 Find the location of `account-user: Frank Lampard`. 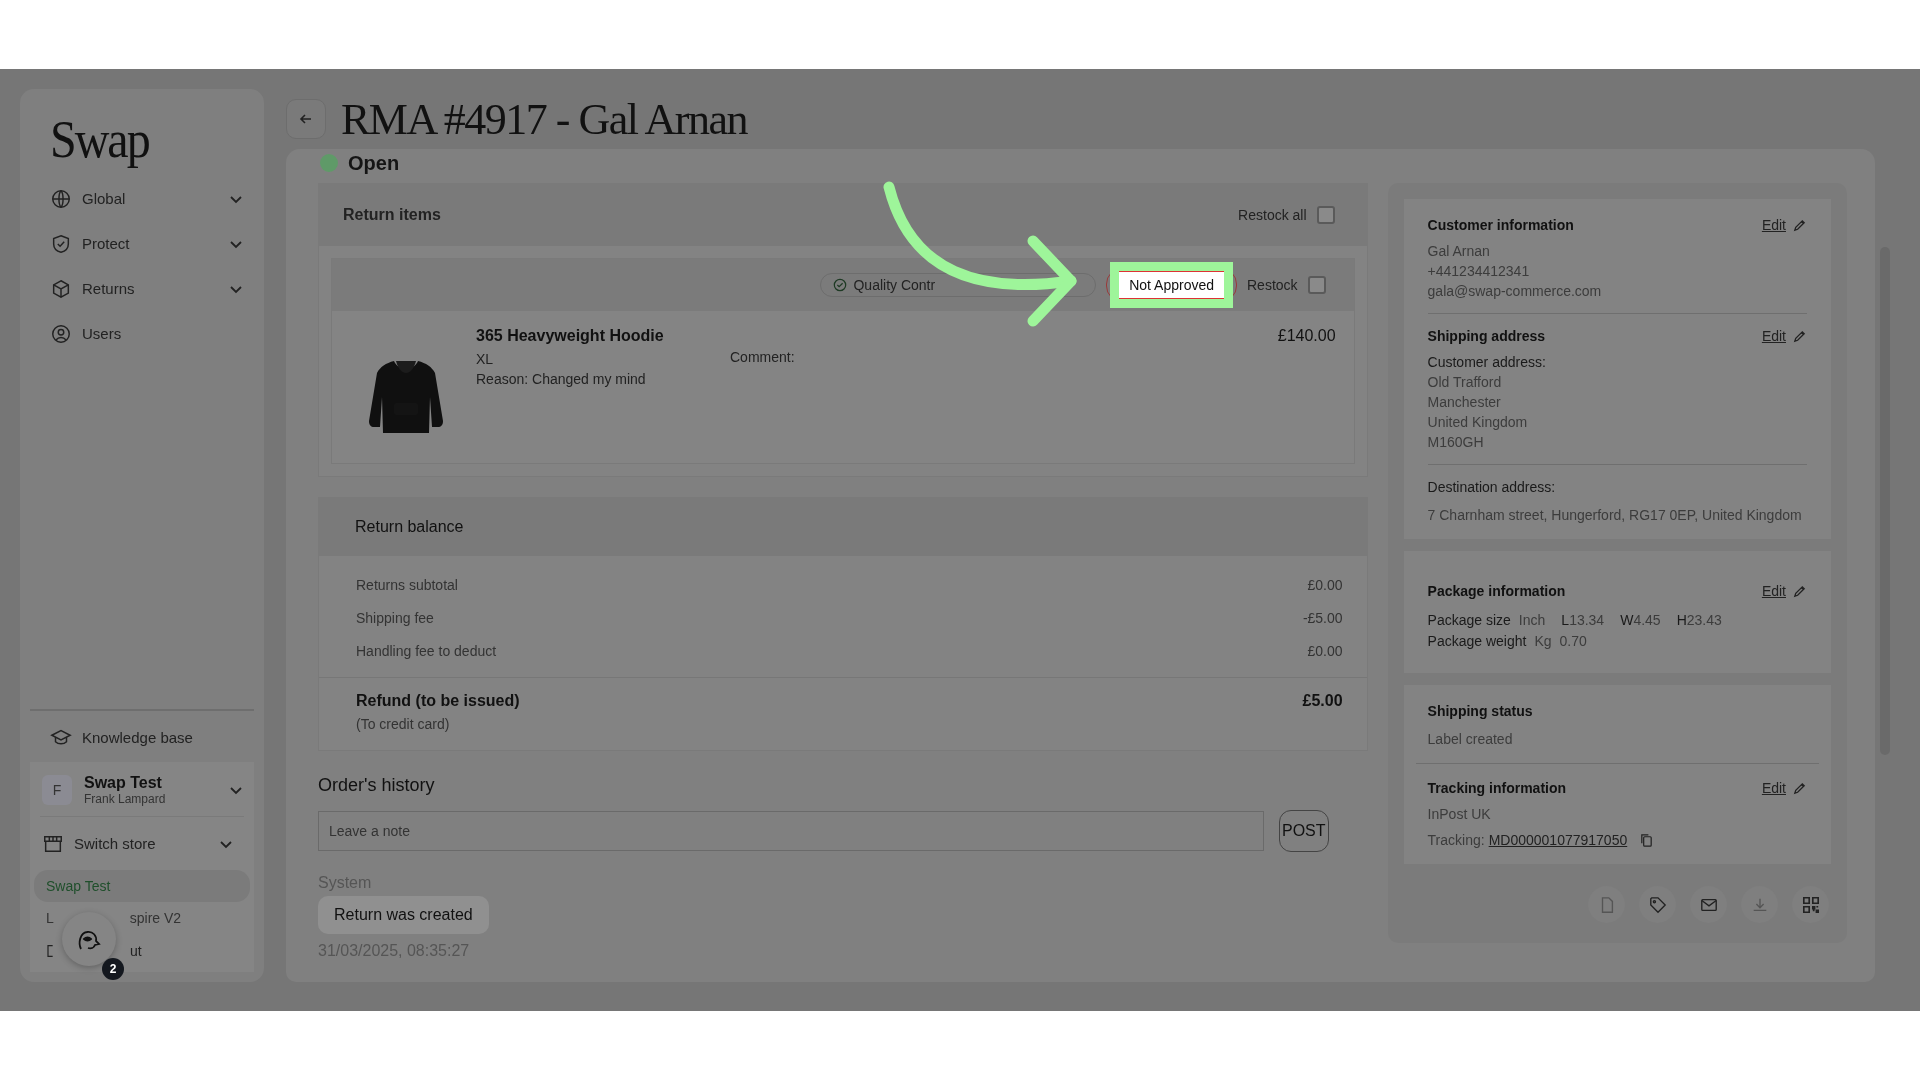

account-user: Frank Lampard is located at coordinates (125, 799).